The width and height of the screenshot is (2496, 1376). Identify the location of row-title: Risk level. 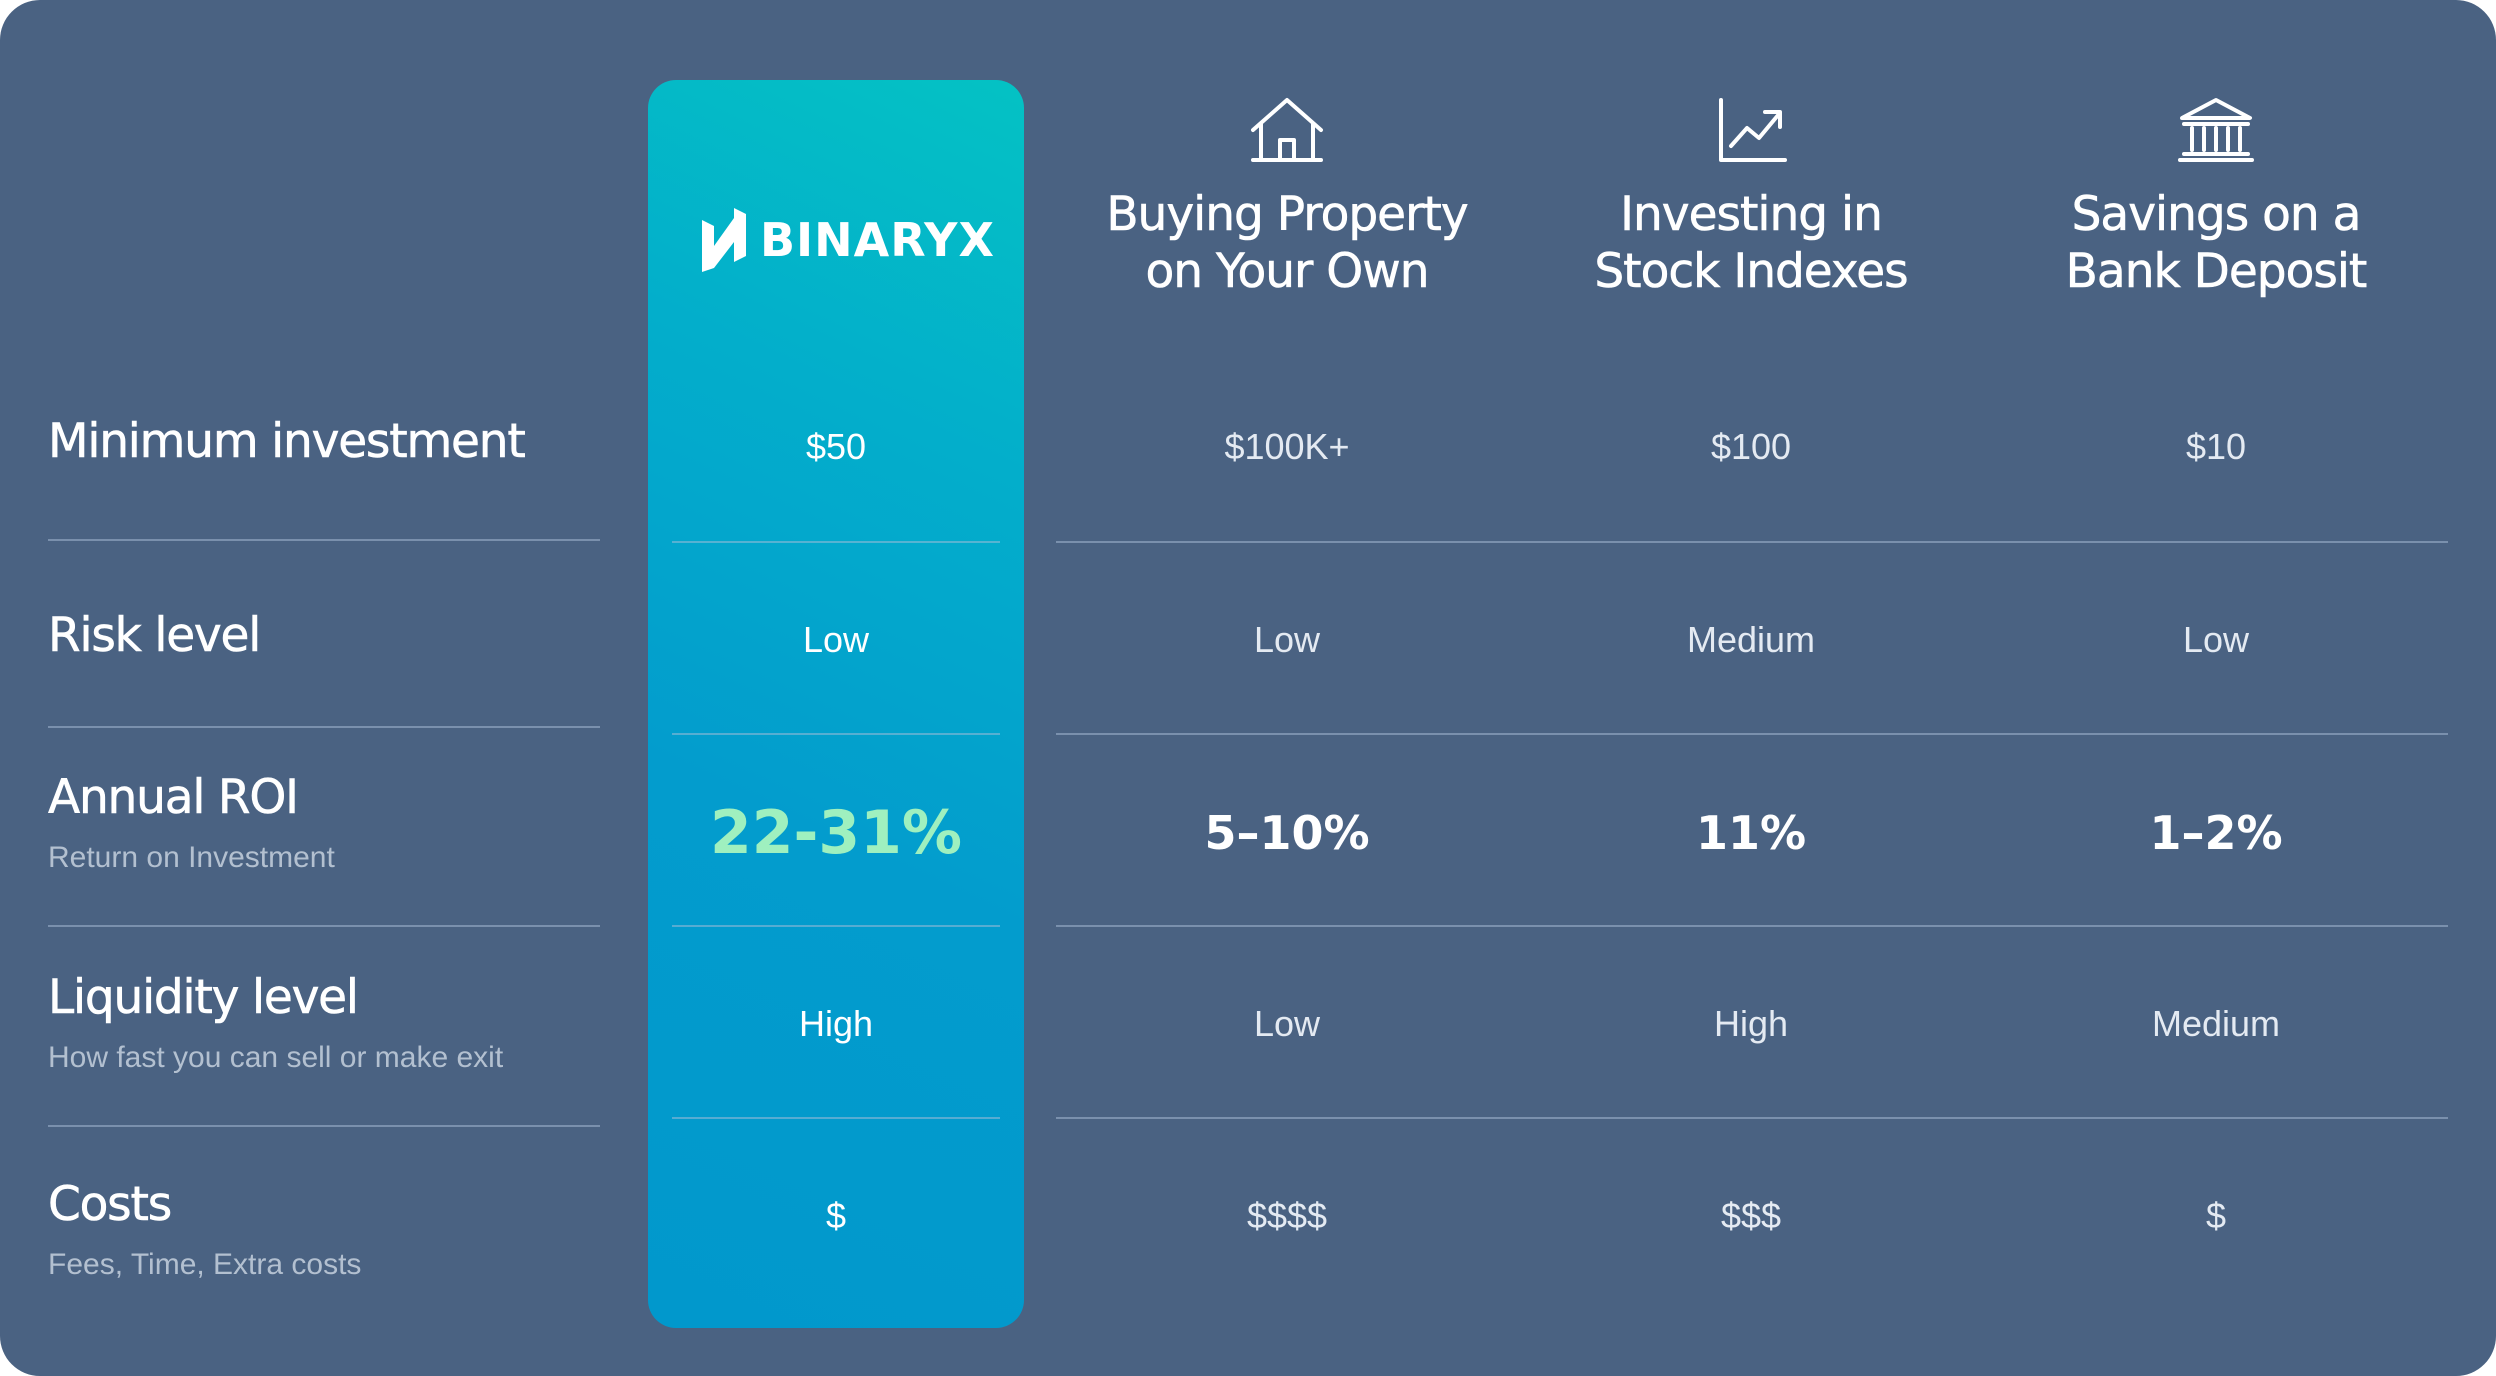
(155, 636).